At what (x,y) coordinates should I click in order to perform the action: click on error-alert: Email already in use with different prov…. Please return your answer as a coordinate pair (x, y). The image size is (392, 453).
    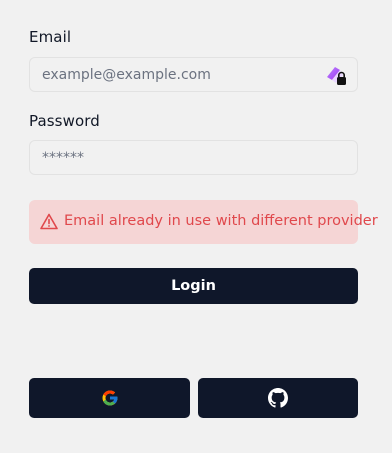
    Looking at the image, I should click on (203, 222).